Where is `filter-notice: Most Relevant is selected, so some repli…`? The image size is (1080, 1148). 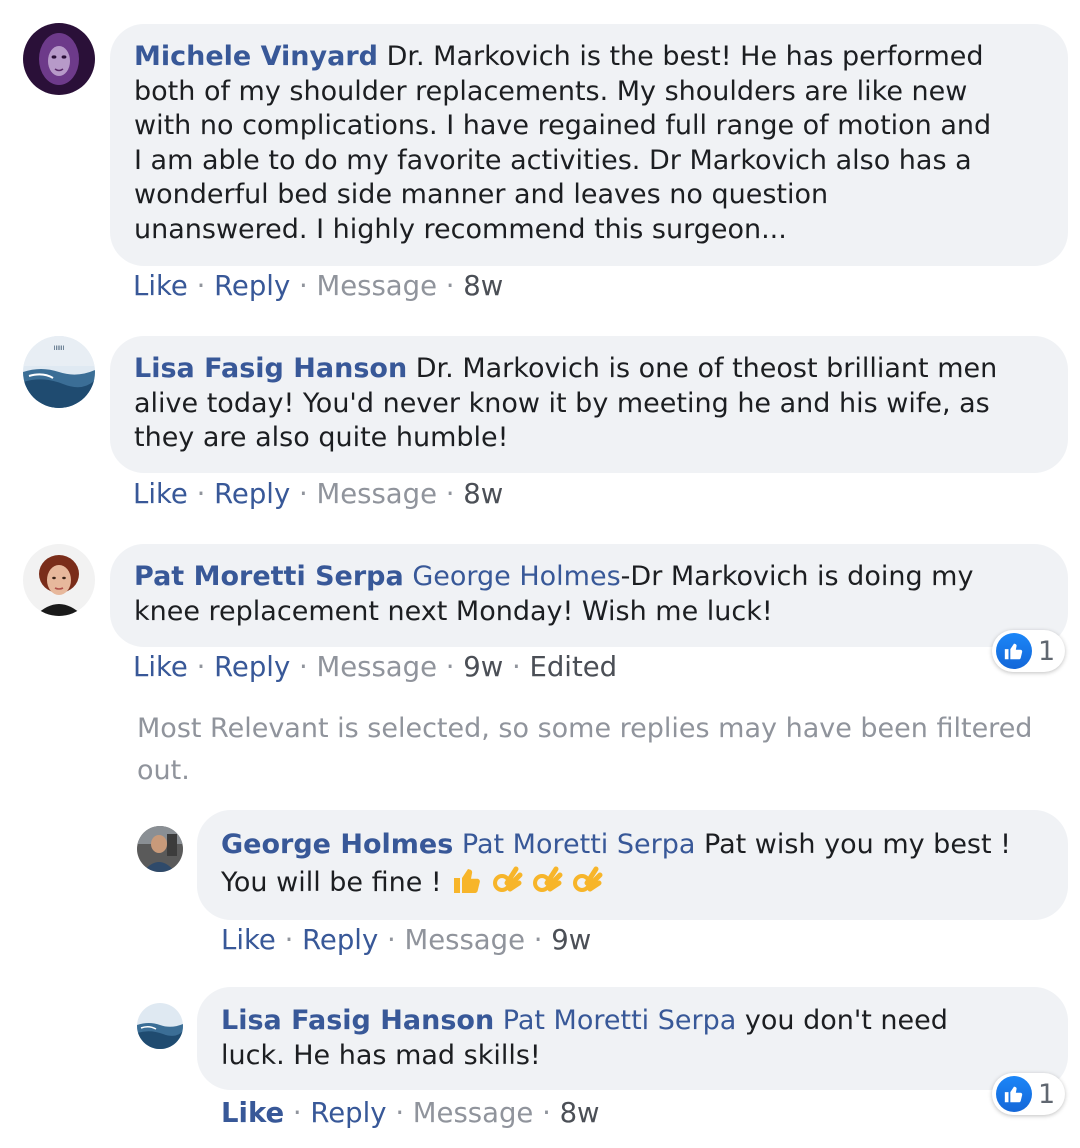 filter-notice: Most Relevant is selected, so some repli… is located at coordinates (585, 749).